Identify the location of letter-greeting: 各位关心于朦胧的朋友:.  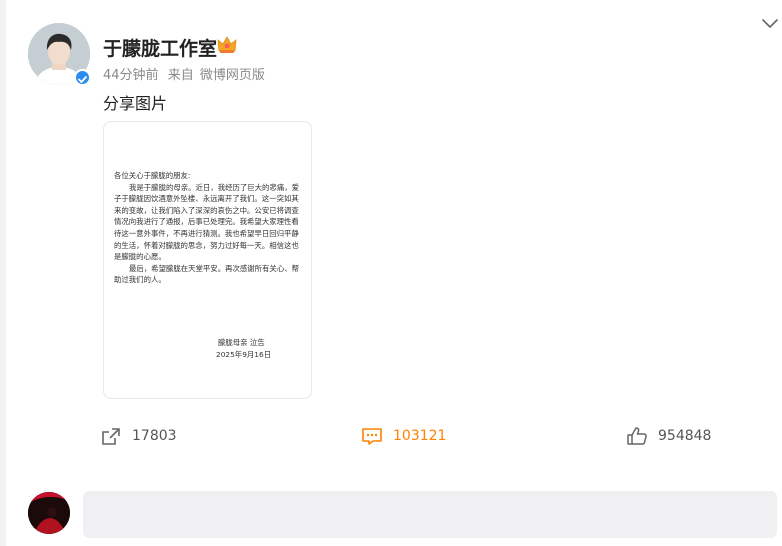
(152, 175).